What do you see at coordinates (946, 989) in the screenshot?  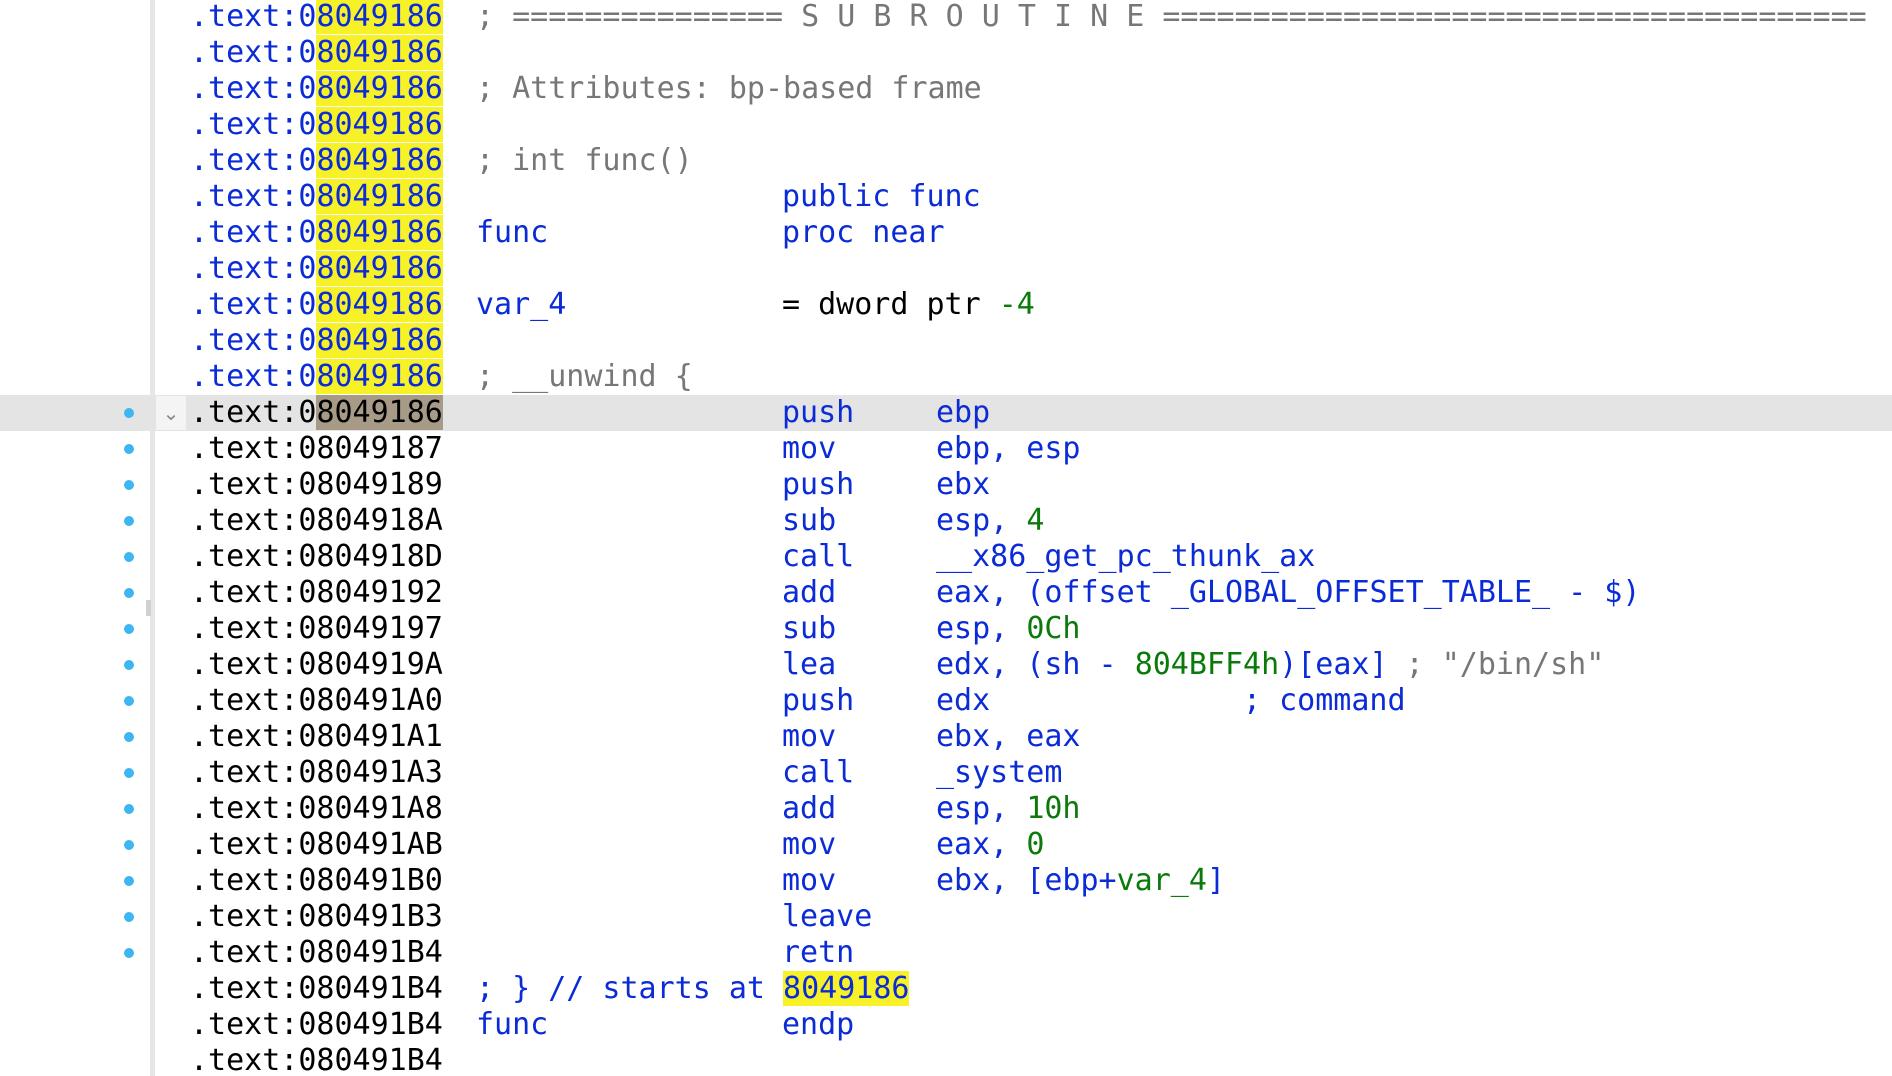 I see `listing-line: .text:080491B4 ; } // starts at 8049186` at bounding box center [946, 989].